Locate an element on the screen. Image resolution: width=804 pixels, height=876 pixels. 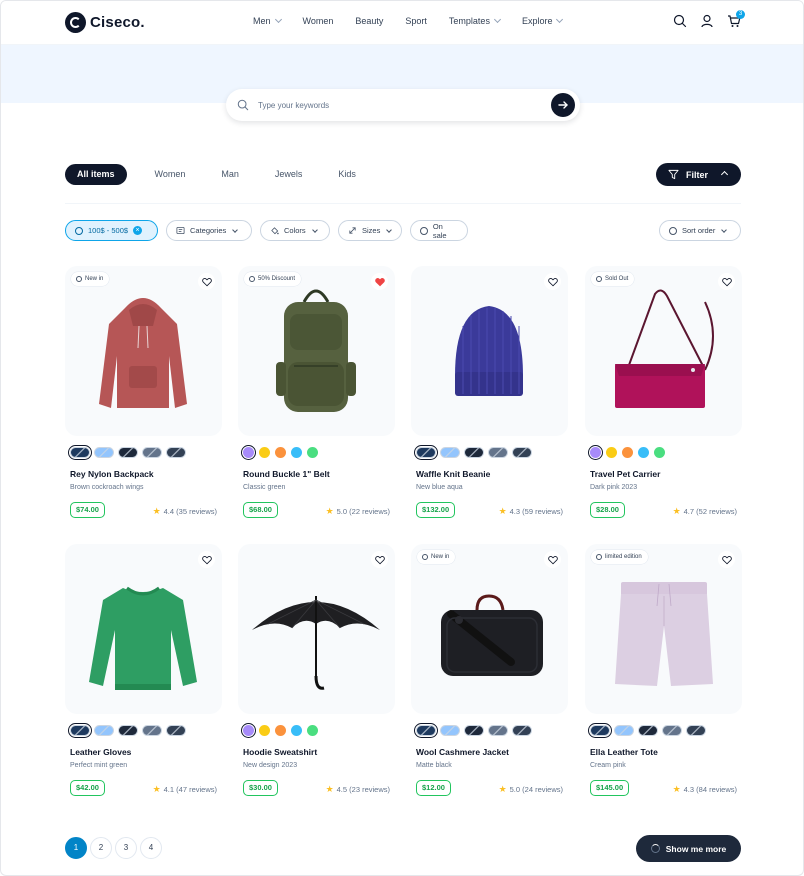
page-3-button: 3 is located at coordinates (126, 848).